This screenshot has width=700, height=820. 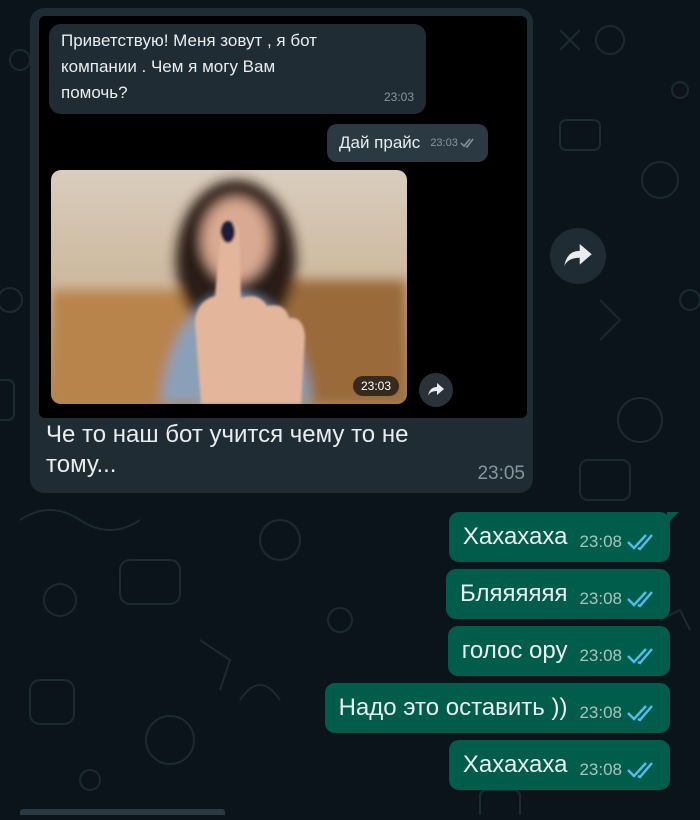 What do you see at coordinates (94, 92) in the screenshot?
I see `bot-greeting-line3: помочь?` at bounding box center [94, 92].